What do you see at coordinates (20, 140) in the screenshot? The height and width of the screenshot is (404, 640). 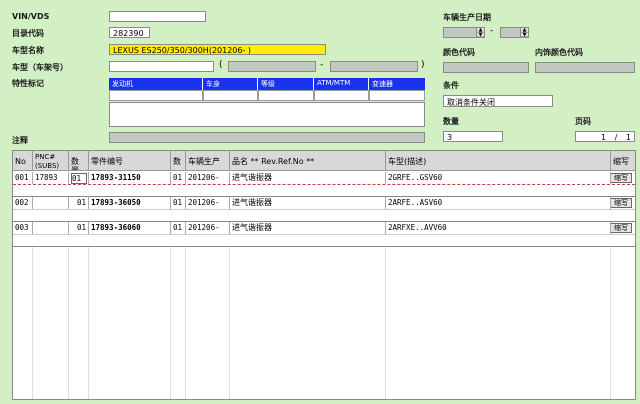 I see `remarks-label: 注释` at bounding box center [20, 140].